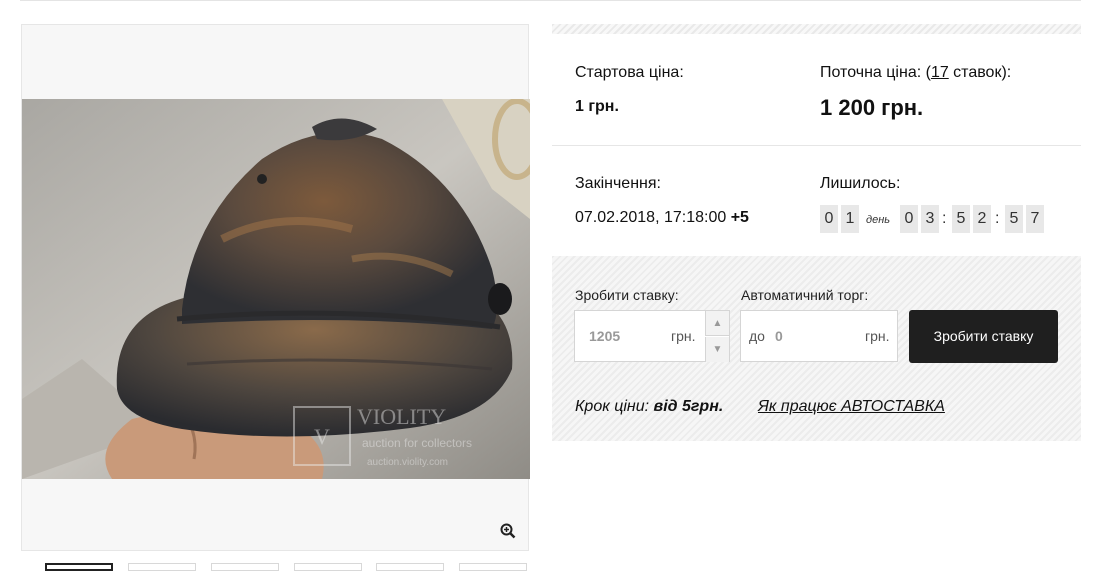  What do you see at coordinates (612, 406) in the screenshot?
I see `price-step-label: Крок ціни:` at bounding box center [612, 406].